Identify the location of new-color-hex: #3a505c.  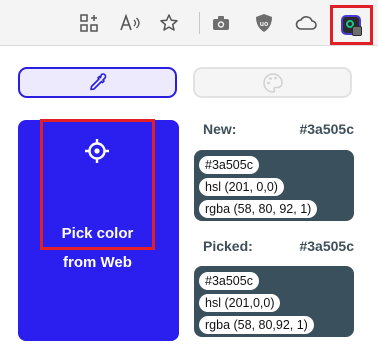
(326, 129).